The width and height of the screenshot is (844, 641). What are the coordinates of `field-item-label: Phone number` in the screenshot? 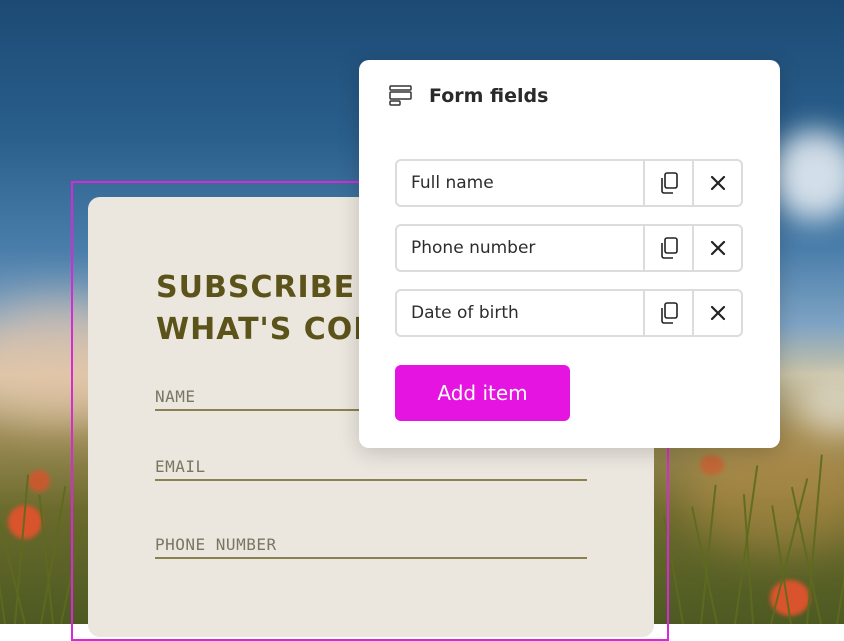 It's located at (473, 248).